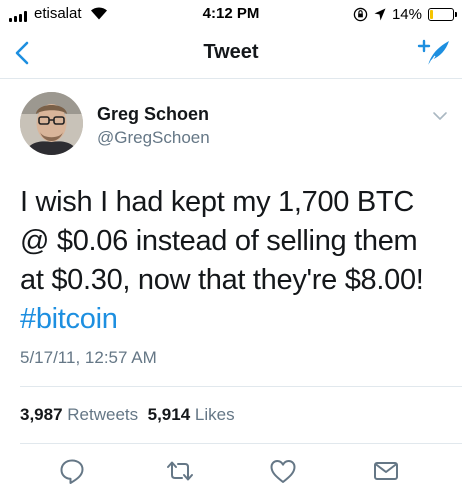  What do you see at coordinates (214, 414) in the screenshot?
I see `likes-label: Likes` at bounding box center [214, 414].